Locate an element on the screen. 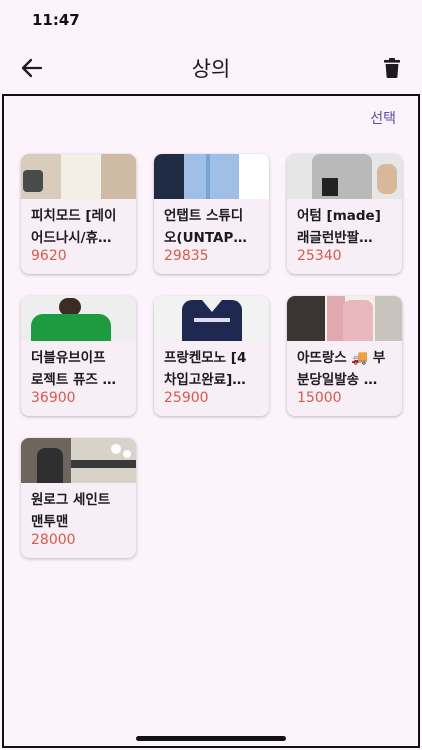 The width and height of the screenshot is (422, 750). product-card: 프랑켄모노 [4 차입고완료]… 25900 is located at coordinates (211, 356).